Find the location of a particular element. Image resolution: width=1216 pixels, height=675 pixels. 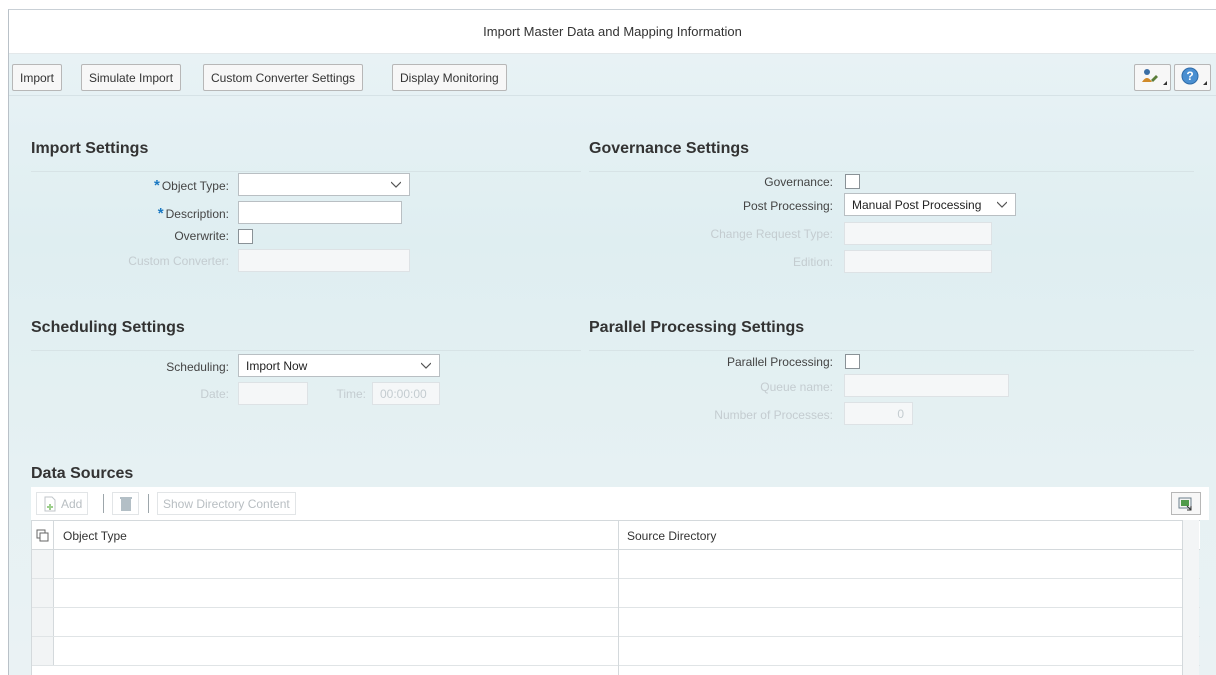

column-divider is located at coordinates (618, 597).